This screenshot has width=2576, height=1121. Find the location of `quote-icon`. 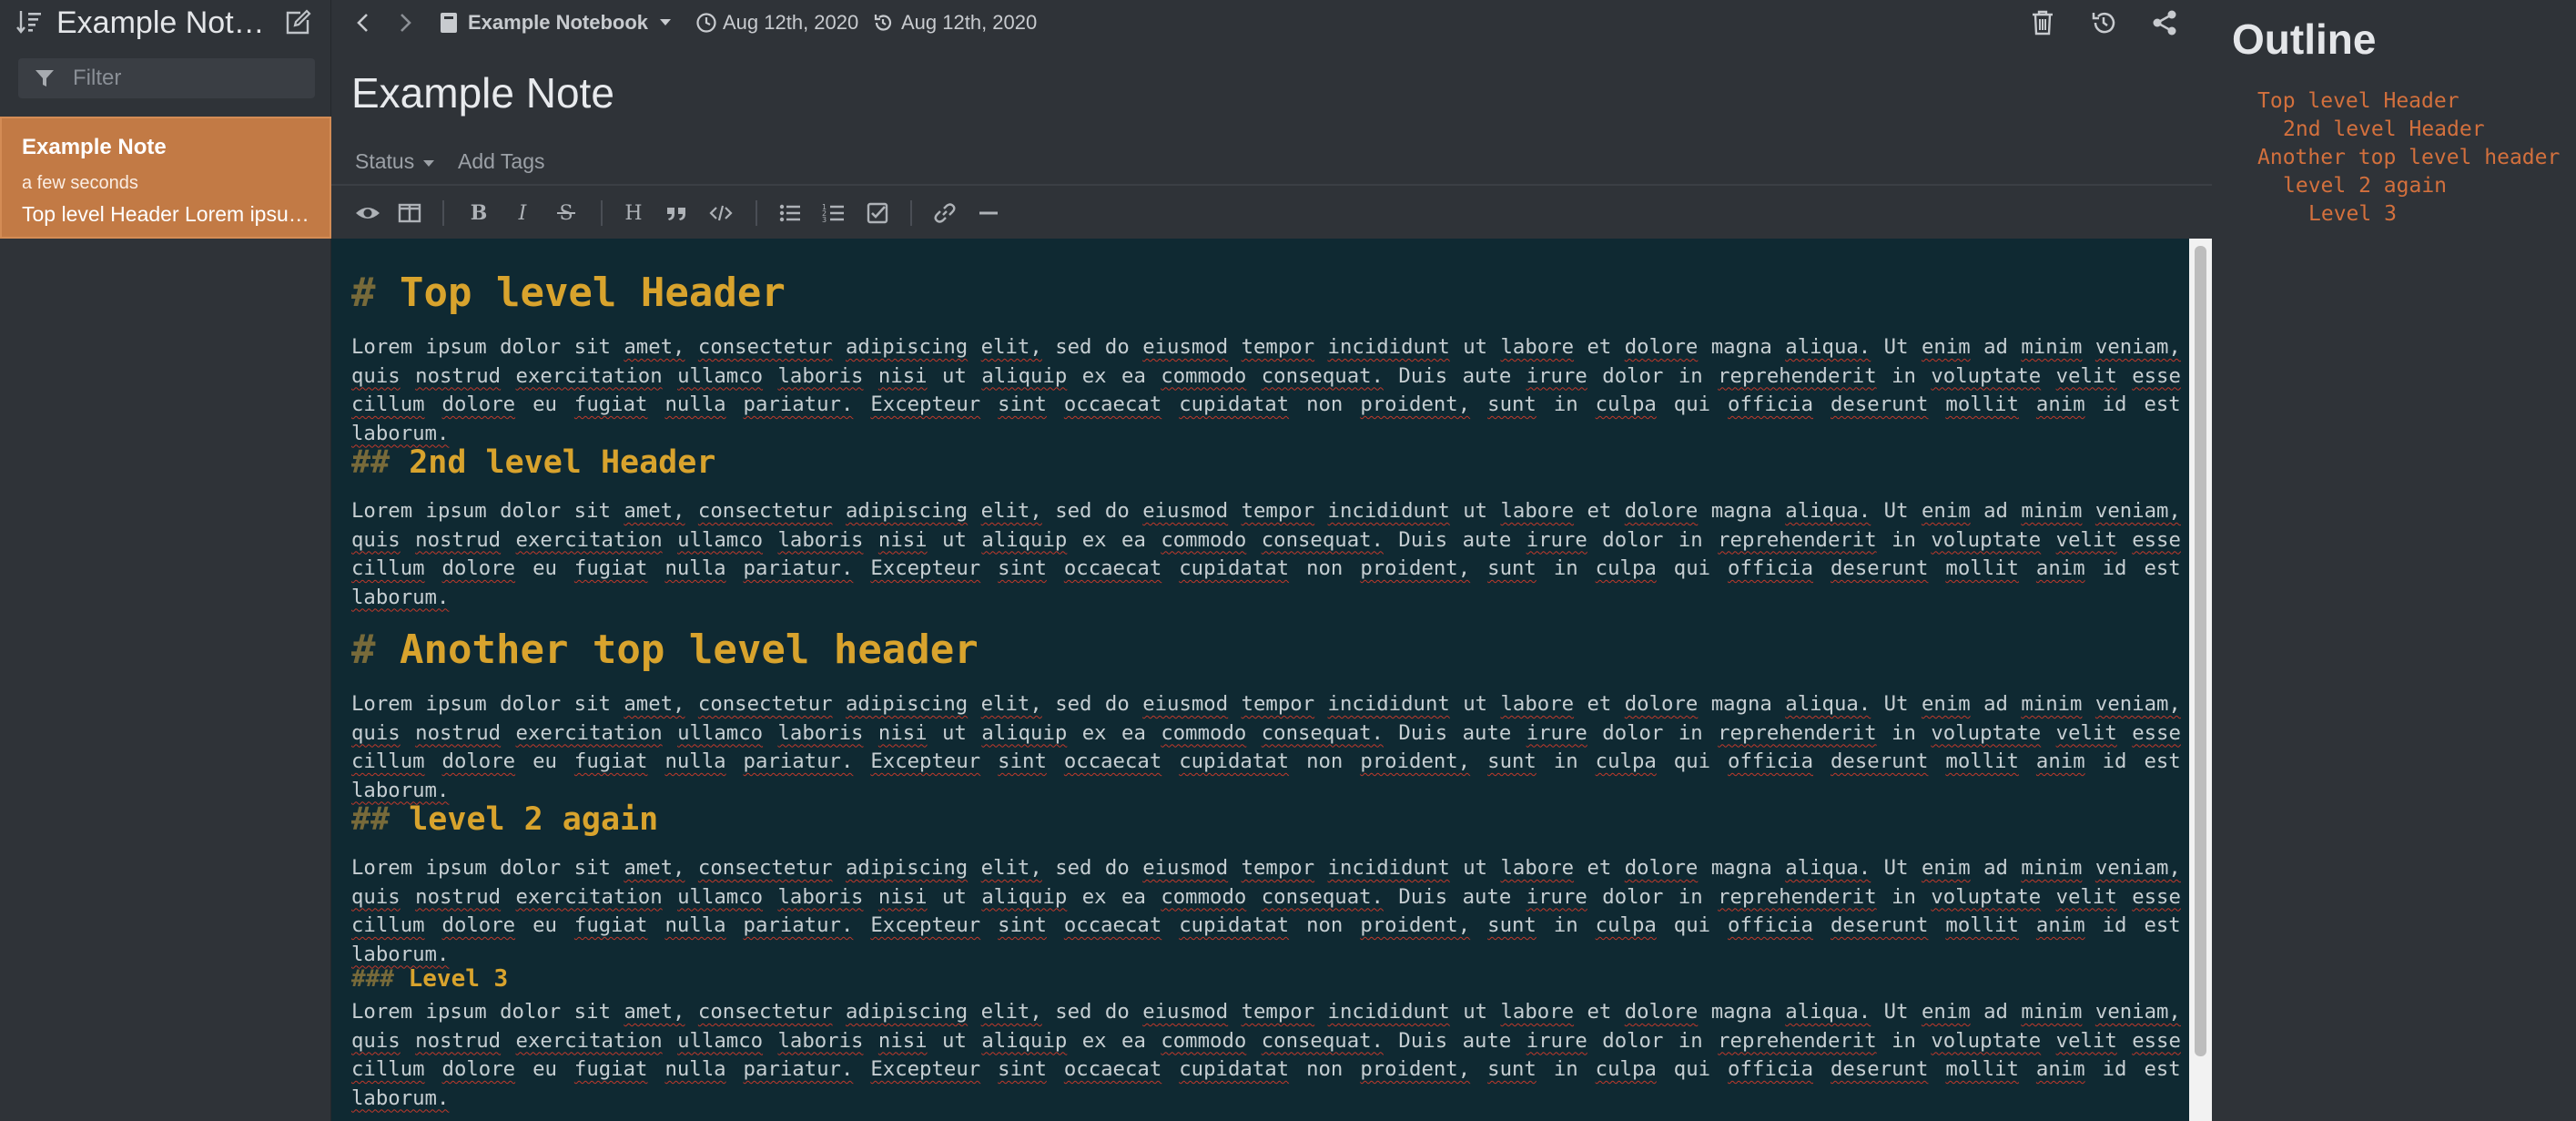

quote-icon is located at coordinates (677, 213).